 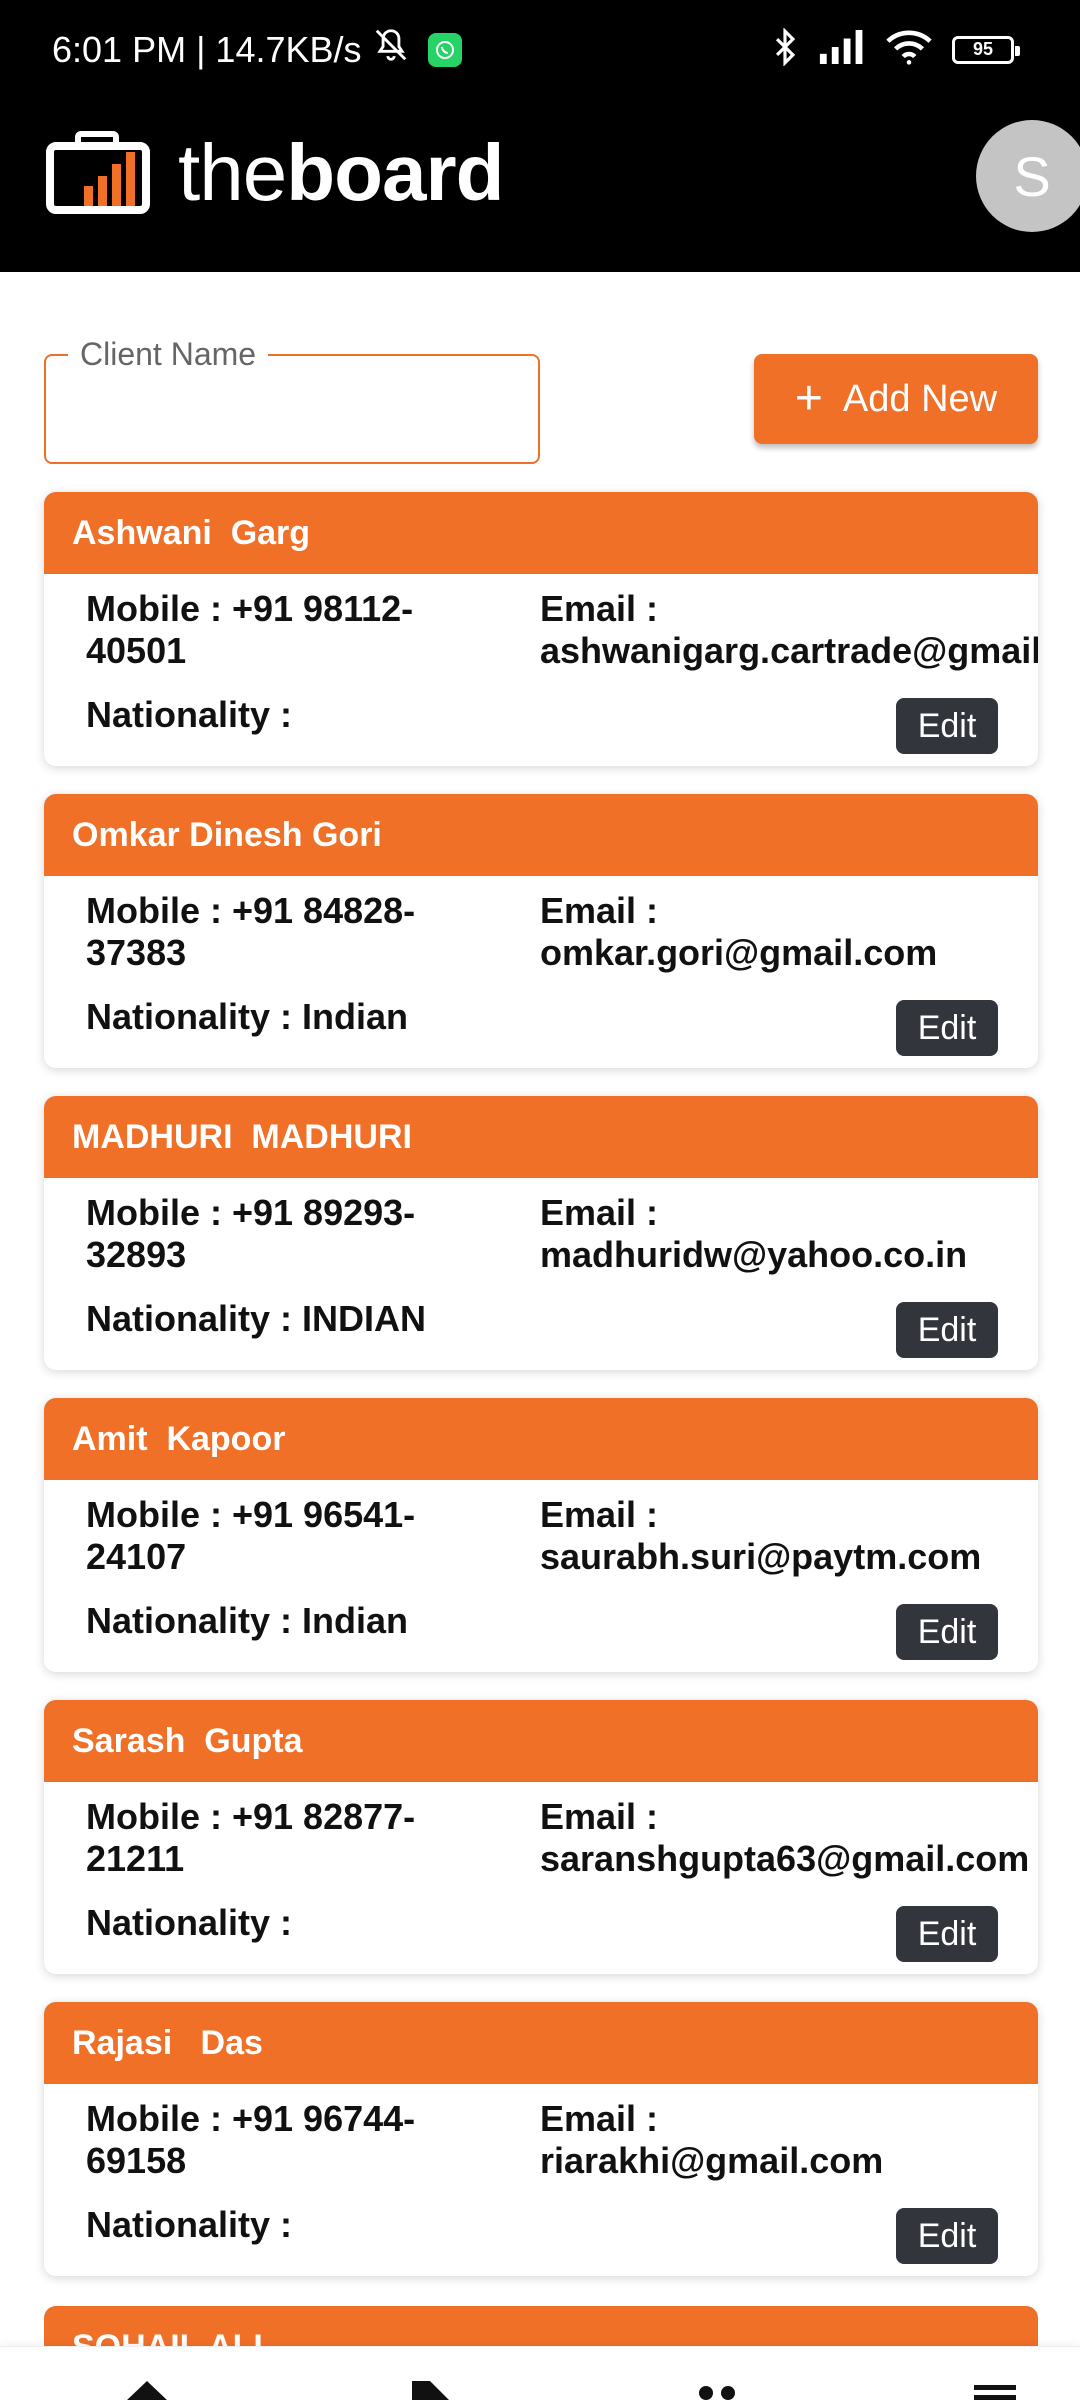 What do you see at coordinates (251, 931) in the screenshot?
I see `client-mobile: Mobile : +91 84828-37383` at bounding box center [251, 931].